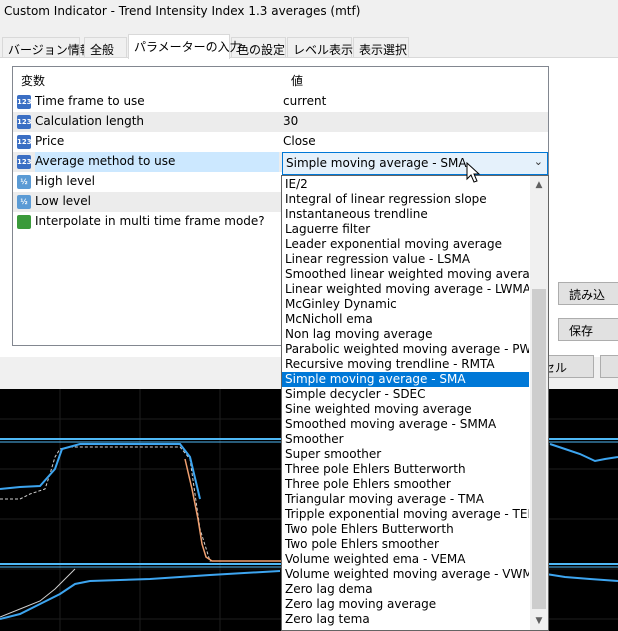 This screenshot has height=631, width=618. Describe the element at coordinates (320, 47) in the screenshot. I see `tab-levels: レベル表示` at that location.